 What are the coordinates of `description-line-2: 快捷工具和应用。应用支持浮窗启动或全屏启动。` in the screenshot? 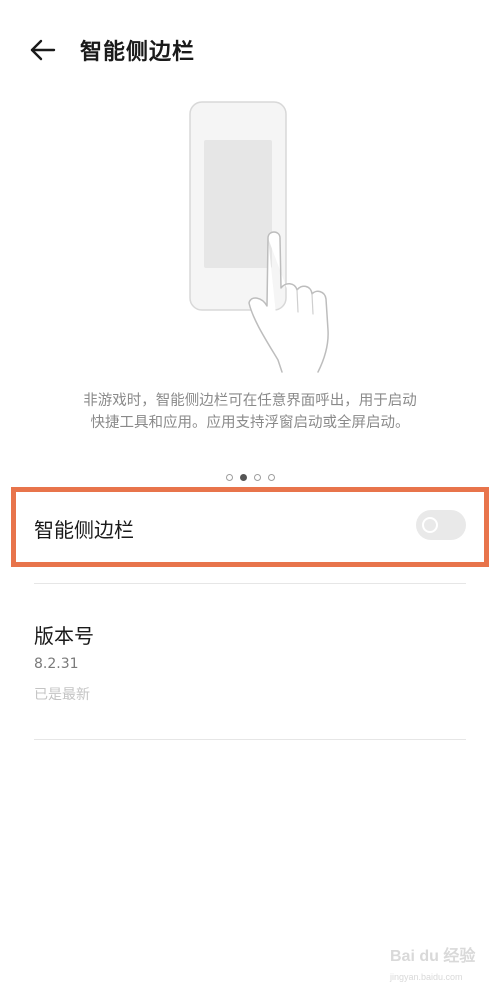 It's located at (250, 423).